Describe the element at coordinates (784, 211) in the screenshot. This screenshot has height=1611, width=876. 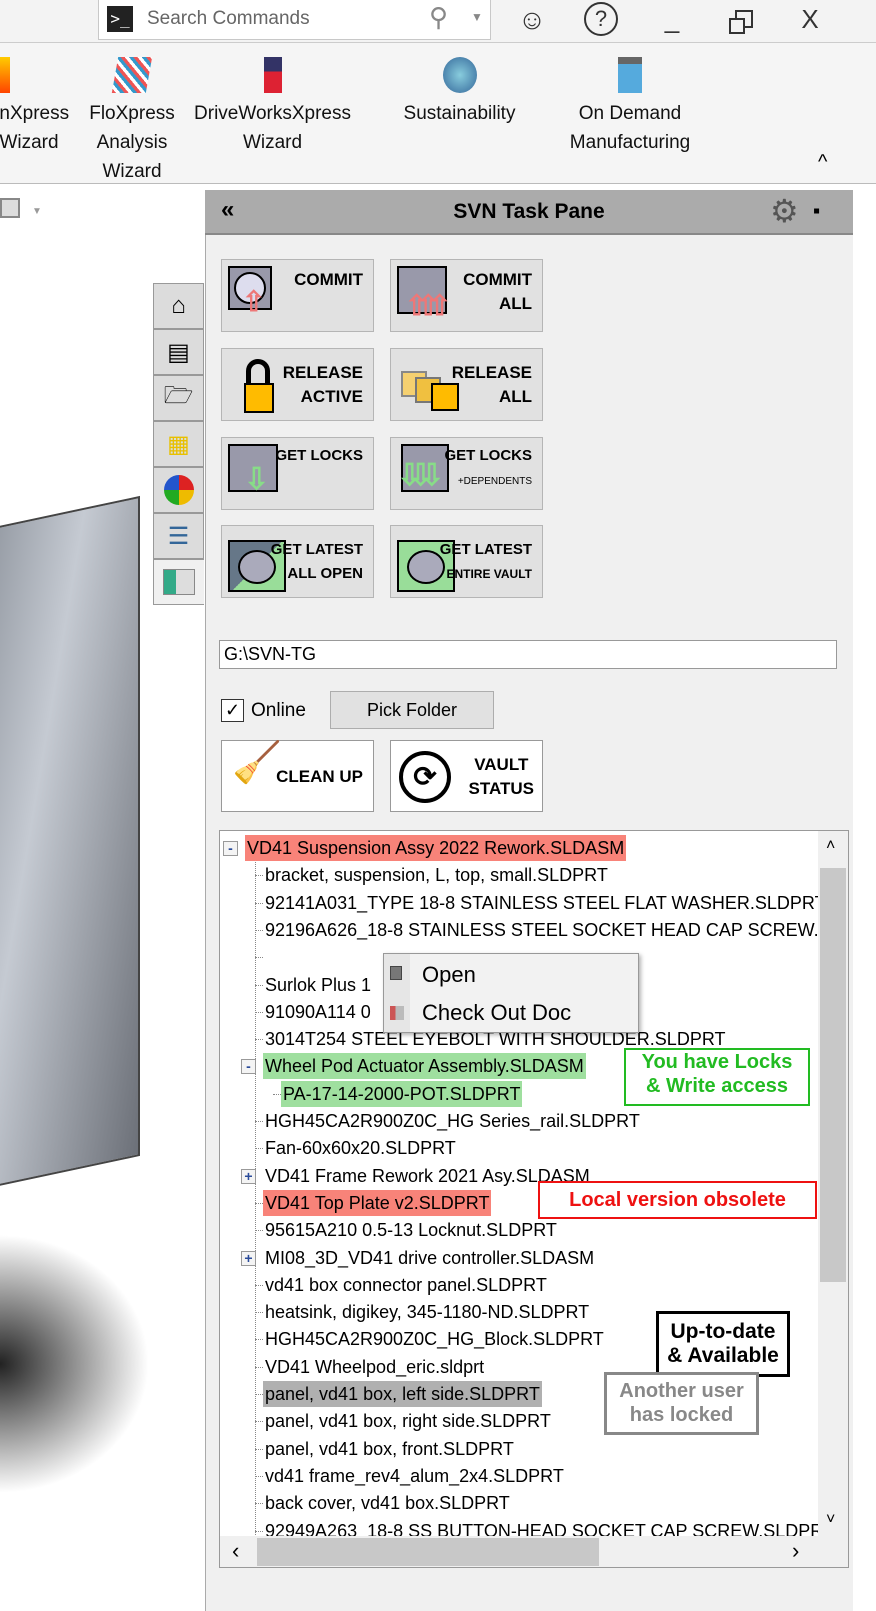
I see `gear-icon: ⚙` at that location.